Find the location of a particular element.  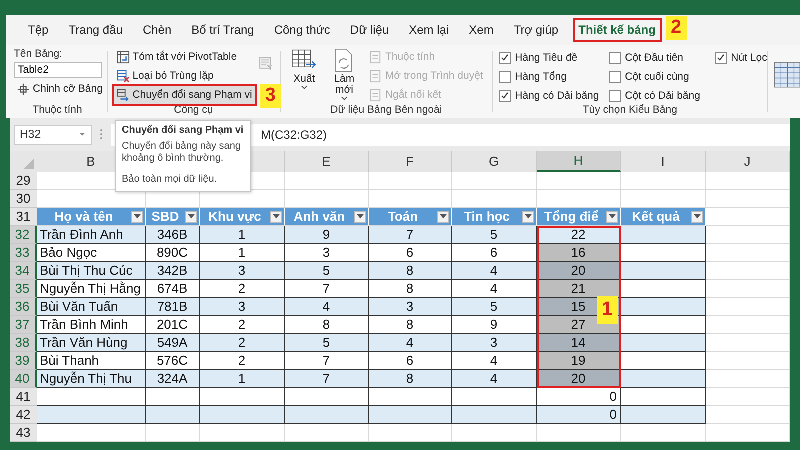

row-number: 37 is located at coordinates (23, 325).